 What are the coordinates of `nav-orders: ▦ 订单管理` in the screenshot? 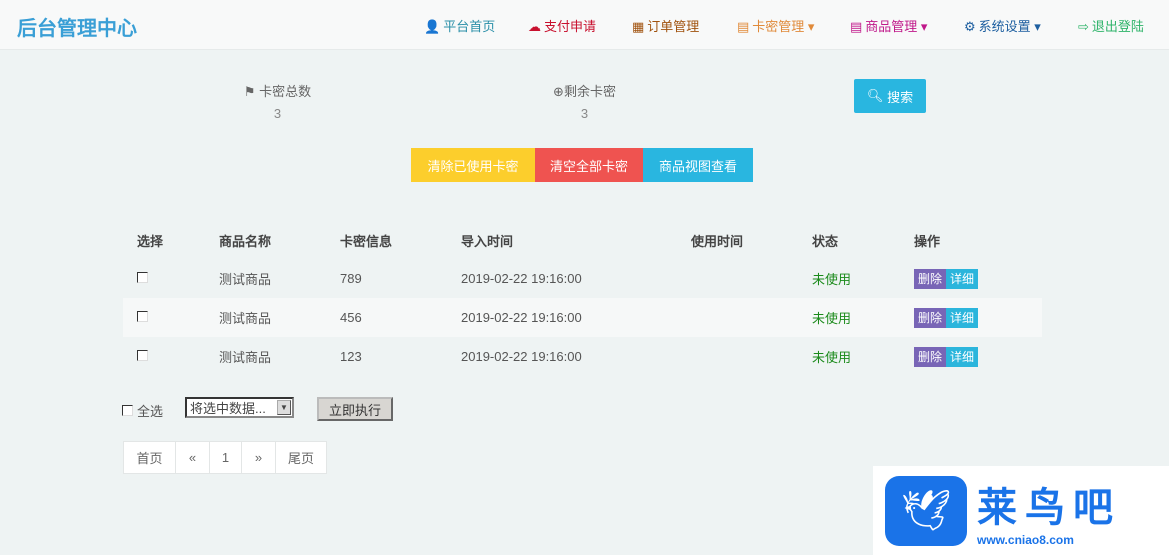 It's located at (665, 25).